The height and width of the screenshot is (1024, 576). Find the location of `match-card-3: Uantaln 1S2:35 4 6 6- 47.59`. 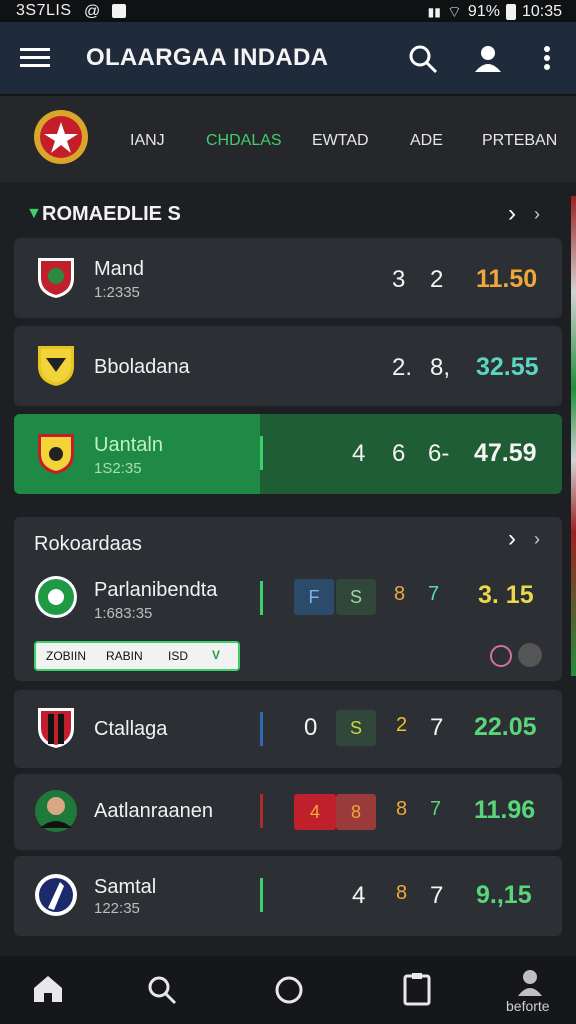

match-card-3: Uantaln 1S2:35 4 6 6- 47.59 is located at coordinates (288, 454).